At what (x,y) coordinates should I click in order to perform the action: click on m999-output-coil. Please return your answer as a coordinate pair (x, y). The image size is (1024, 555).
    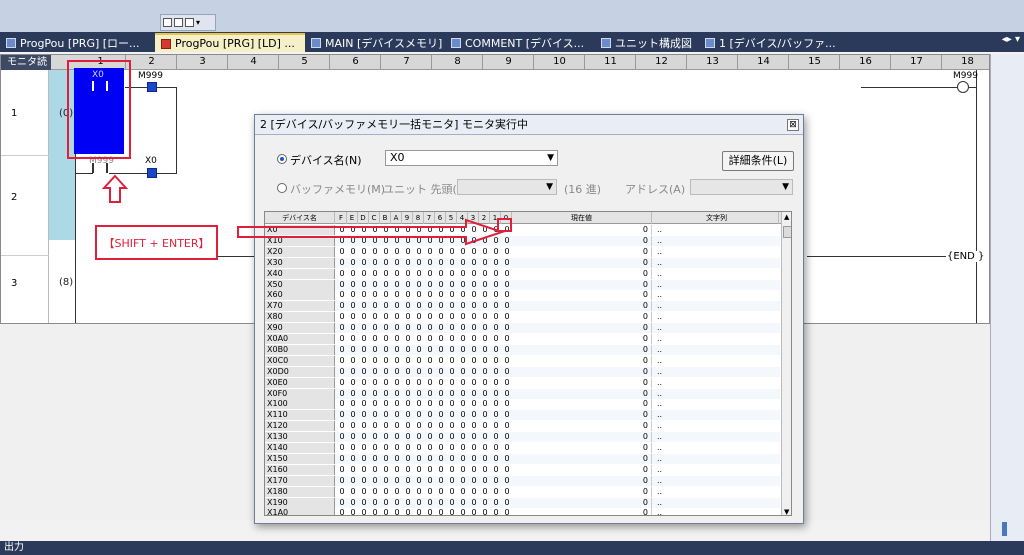
    Looking at the image, I should click on (963, 87).